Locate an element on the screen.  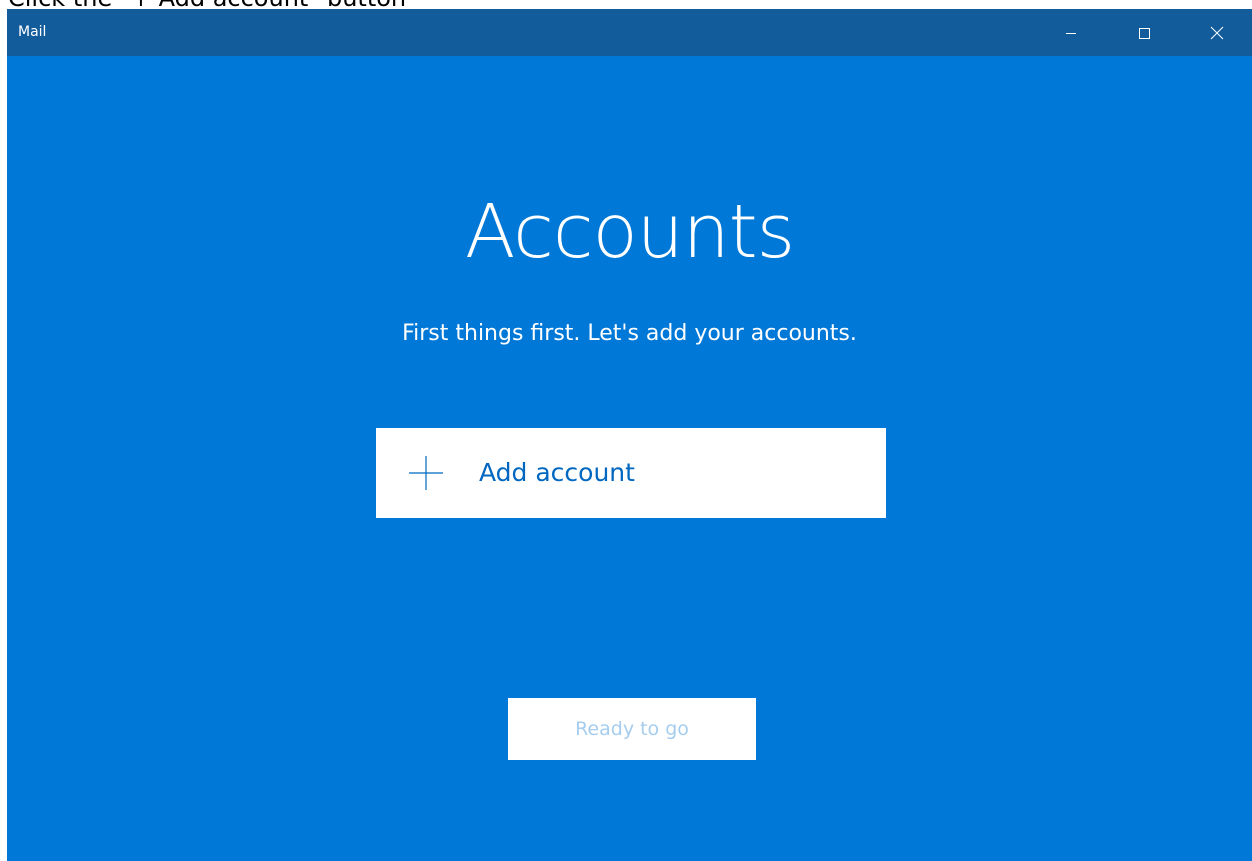
add-account-button: Add account is located at coordinates (631, 473).